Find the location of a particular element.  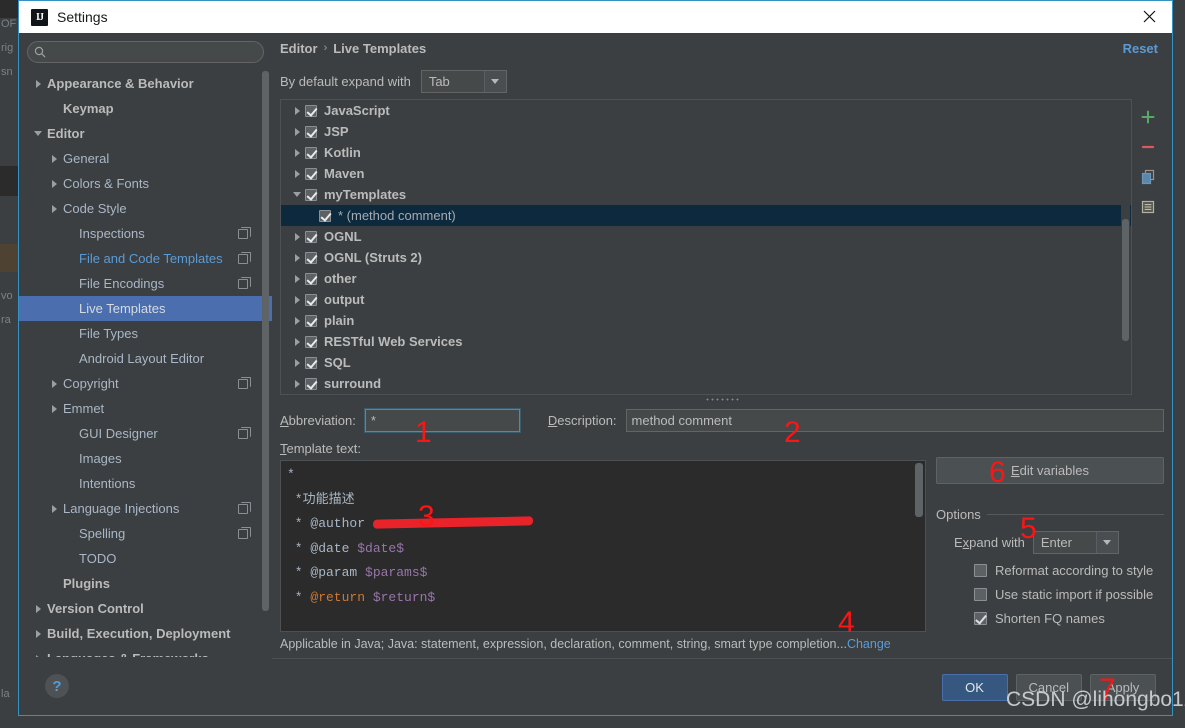

splitter-grip-icon is located at coordinates (722, 399).